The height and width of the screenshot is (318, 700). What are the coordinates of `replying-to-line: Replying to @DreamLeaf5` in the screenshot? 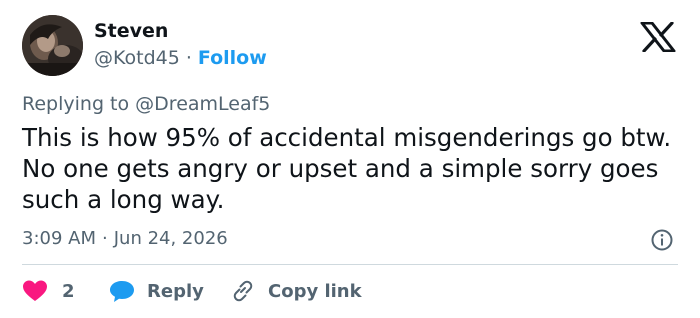 It's located at (146, 104).